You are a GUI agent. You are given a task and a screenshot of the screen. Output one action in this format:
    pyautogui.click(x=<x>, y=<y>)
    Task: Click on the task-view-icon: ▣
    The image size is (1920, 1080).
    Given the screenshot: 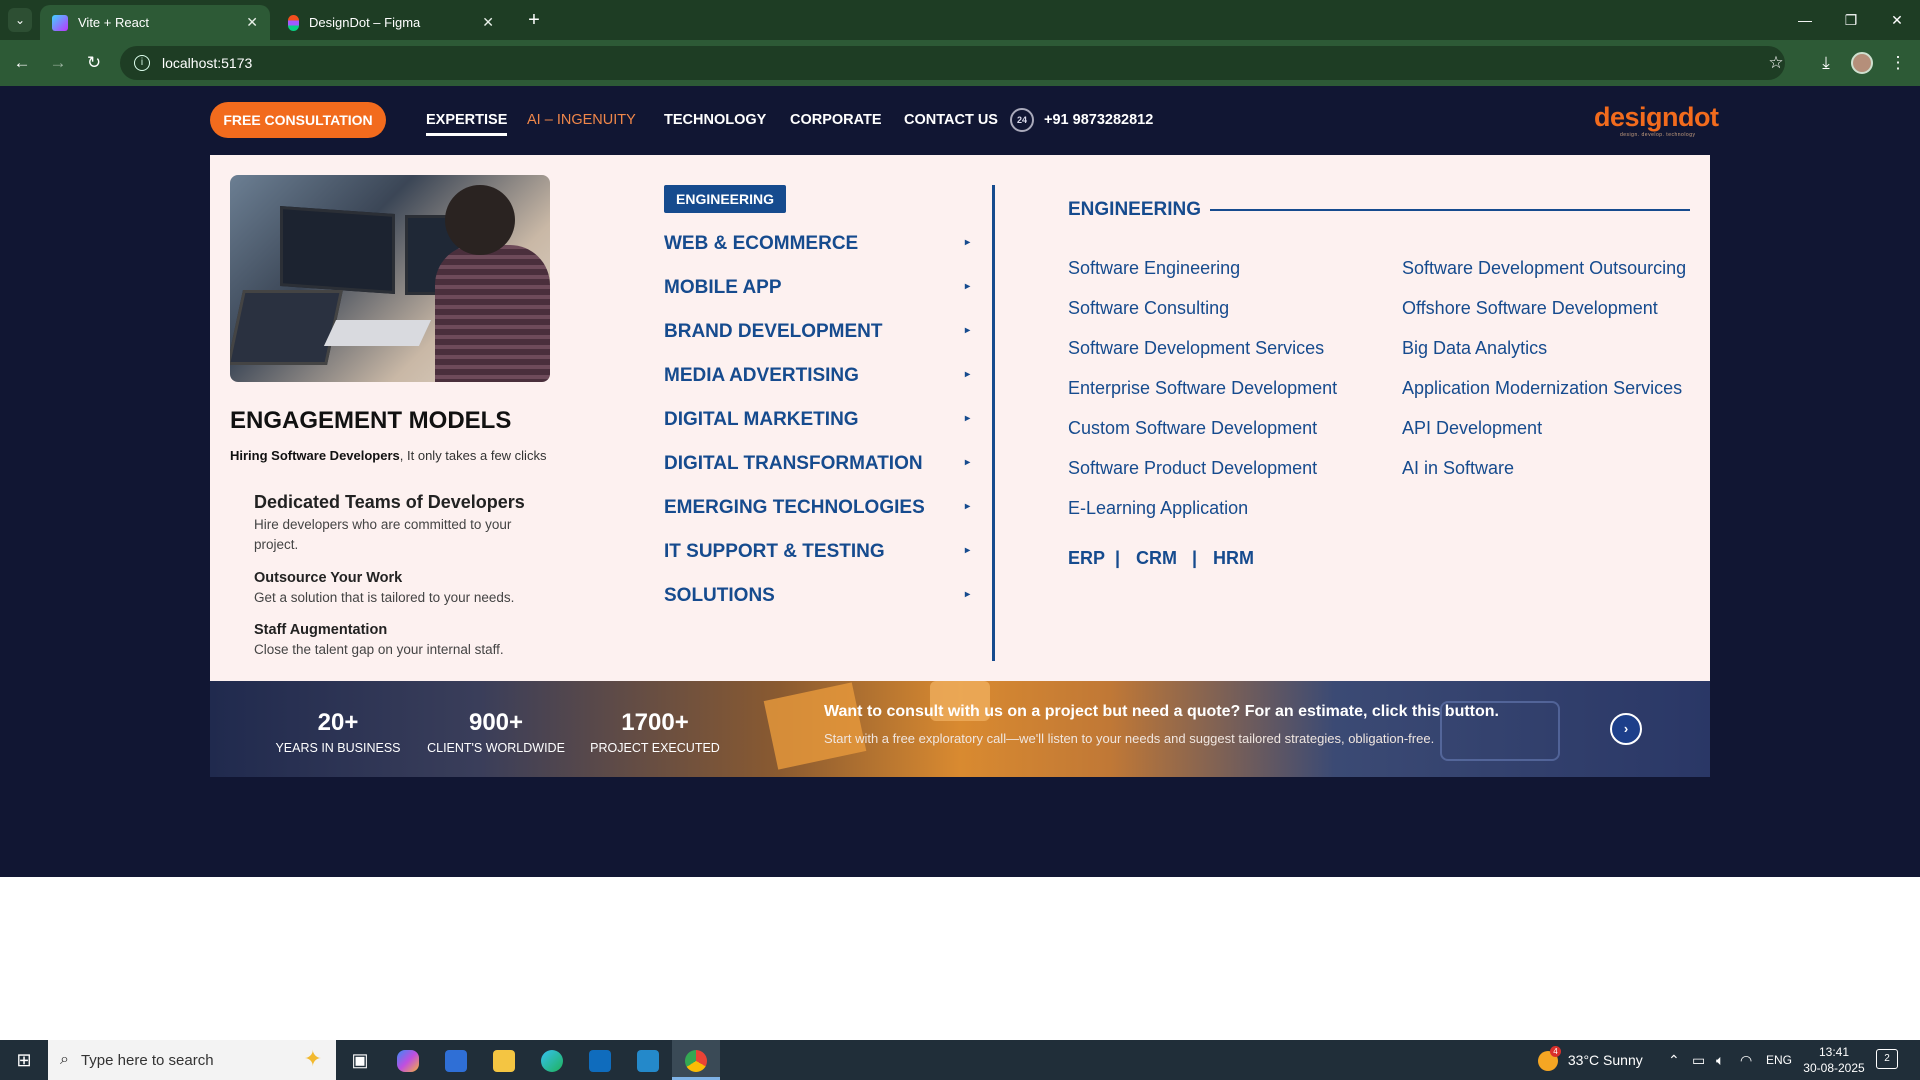 What is the action you would take?
    pyautogui.click(x=360, y=1060)
    